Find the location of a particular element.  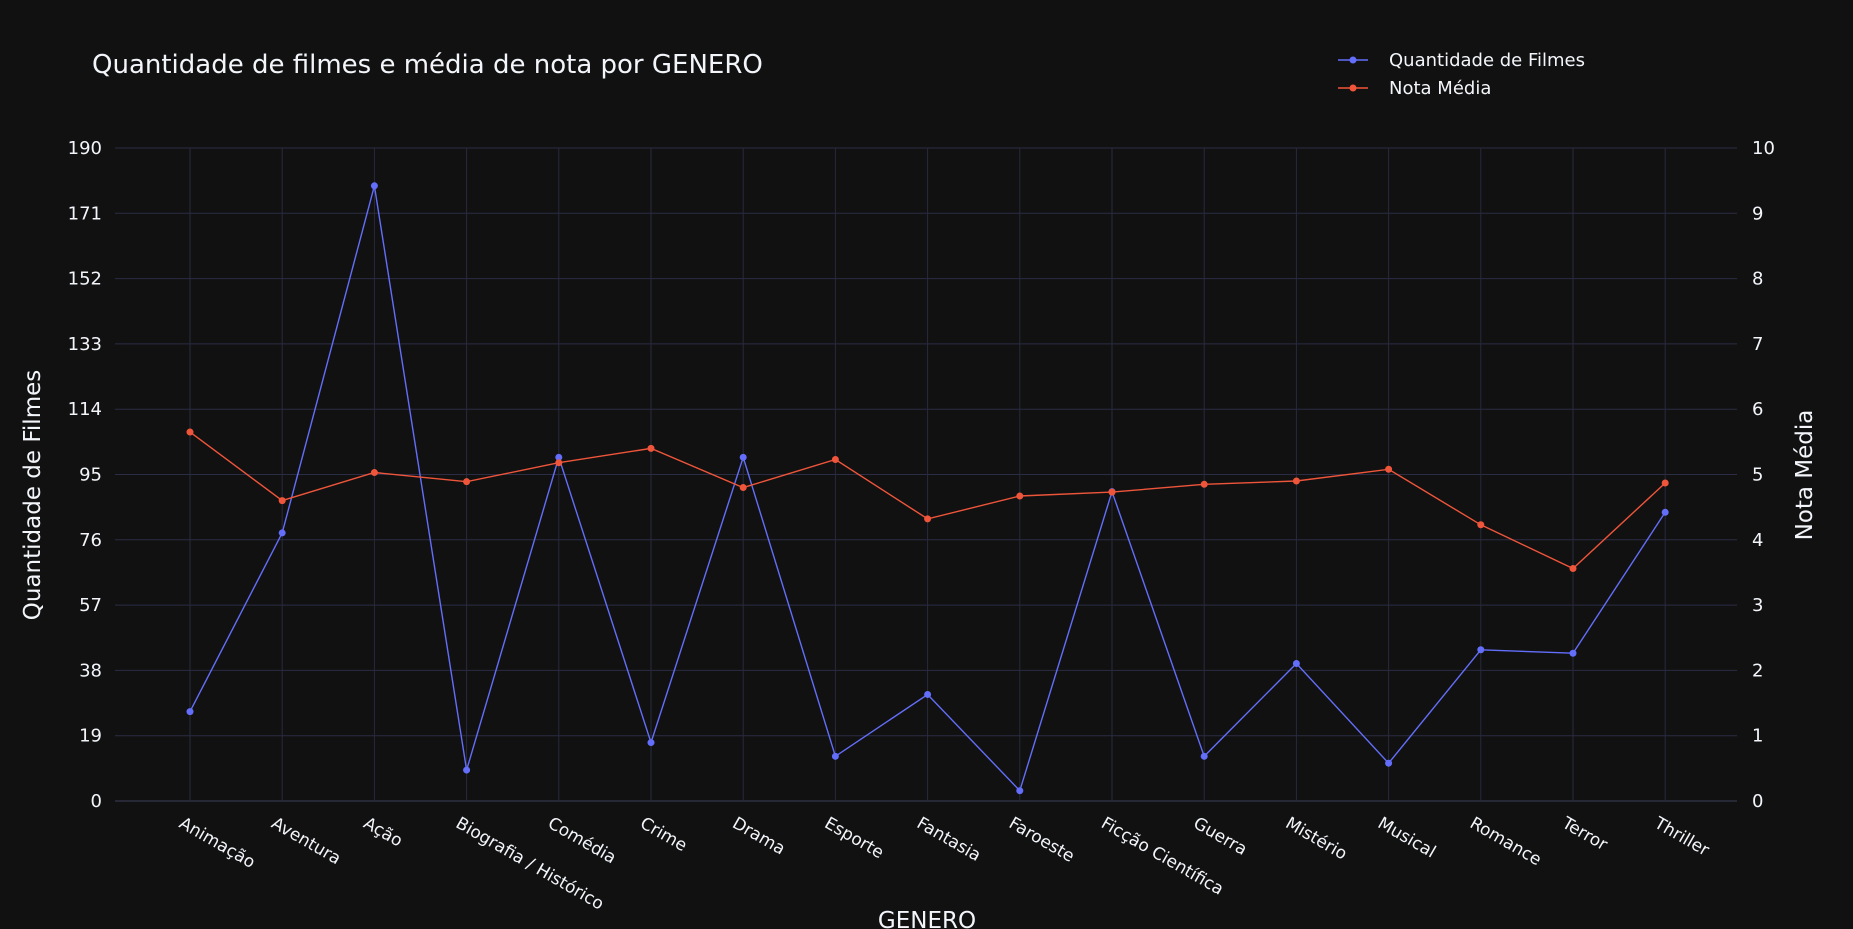

y-tick-label: 114 is located at coordinates (85, 409).